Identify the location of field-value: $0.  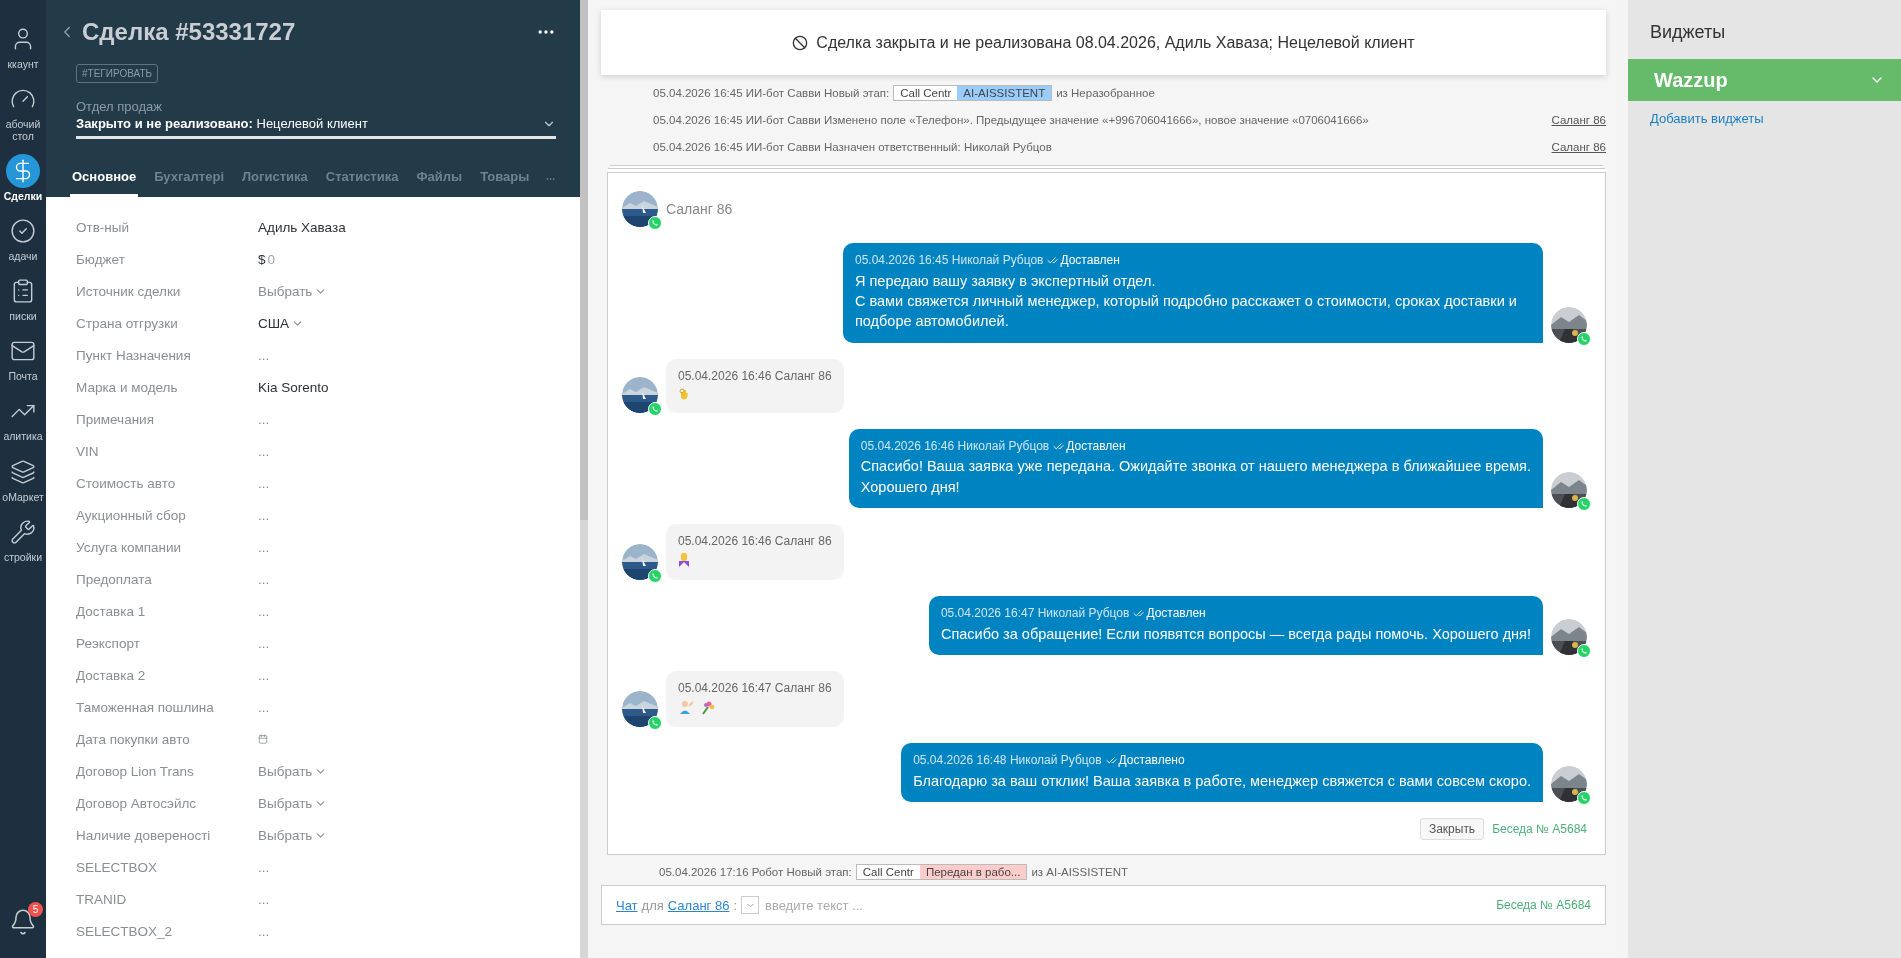
(267, 259).